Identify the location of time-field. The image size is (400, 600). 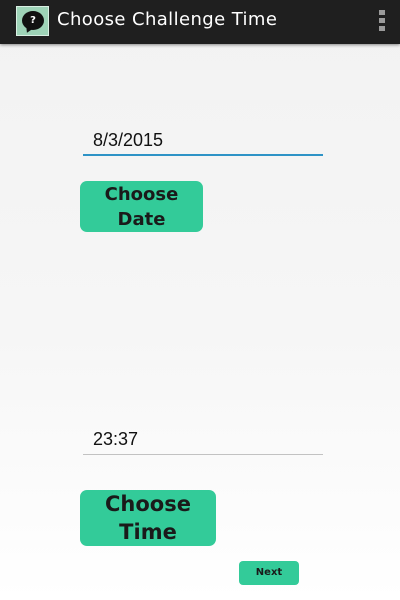
(203, 440).